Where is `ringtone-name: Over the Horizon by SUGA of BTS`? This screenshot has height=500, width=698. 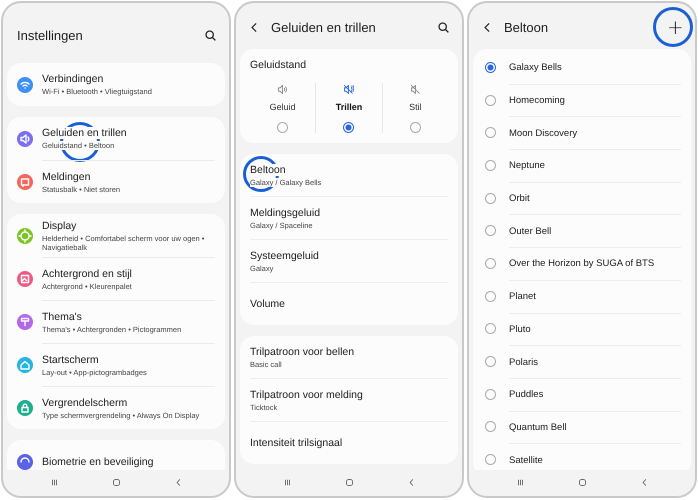 ringtone-name: Over the Horizon by SUGA of BTS is located at coordinates (595, 263).